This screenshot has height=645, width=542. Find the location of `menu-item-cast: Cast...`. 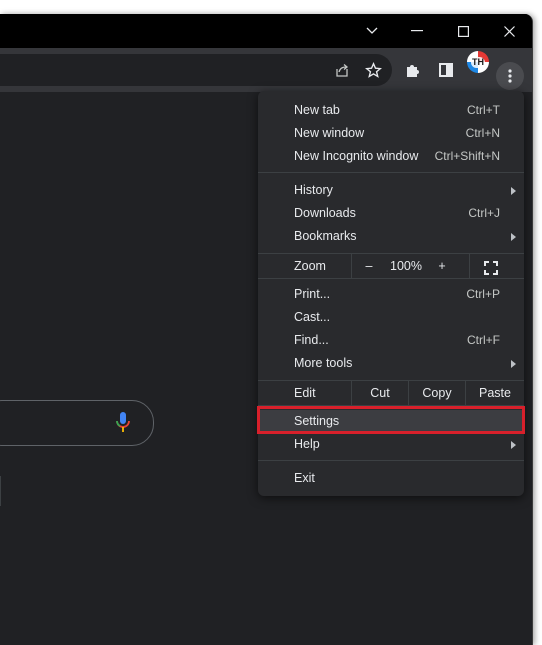

menu-item-cast: Cast... is located at coordinates (391, 317).